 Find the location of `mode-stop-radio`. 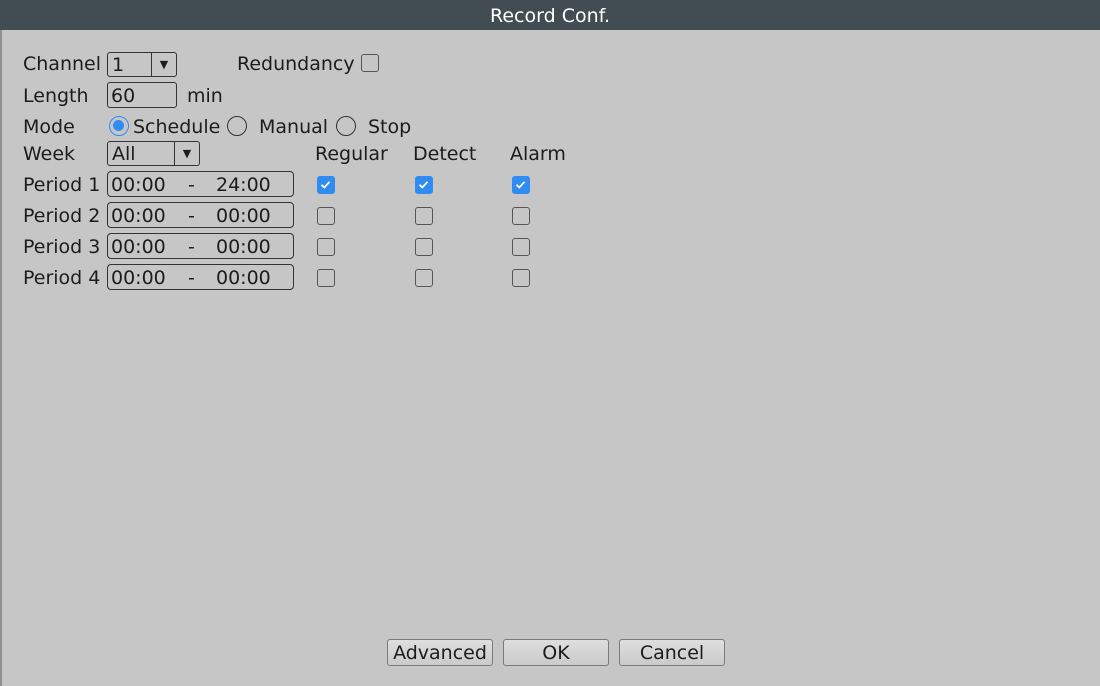

mode-stop-radio is located at coordinates (346, 126).